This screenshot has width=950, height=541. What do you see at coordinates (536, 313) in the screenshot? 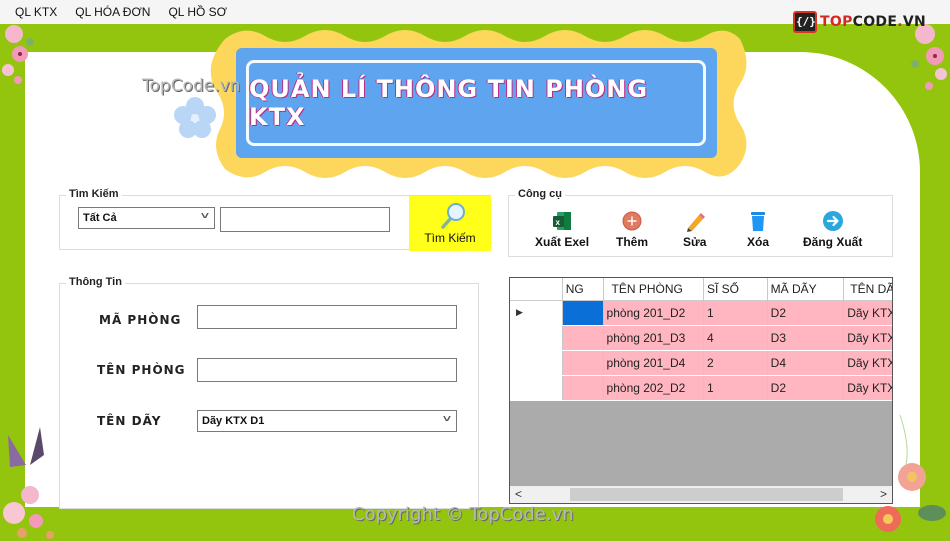
I see `current-row-marker: ▶` at bounding box center [536, 313].